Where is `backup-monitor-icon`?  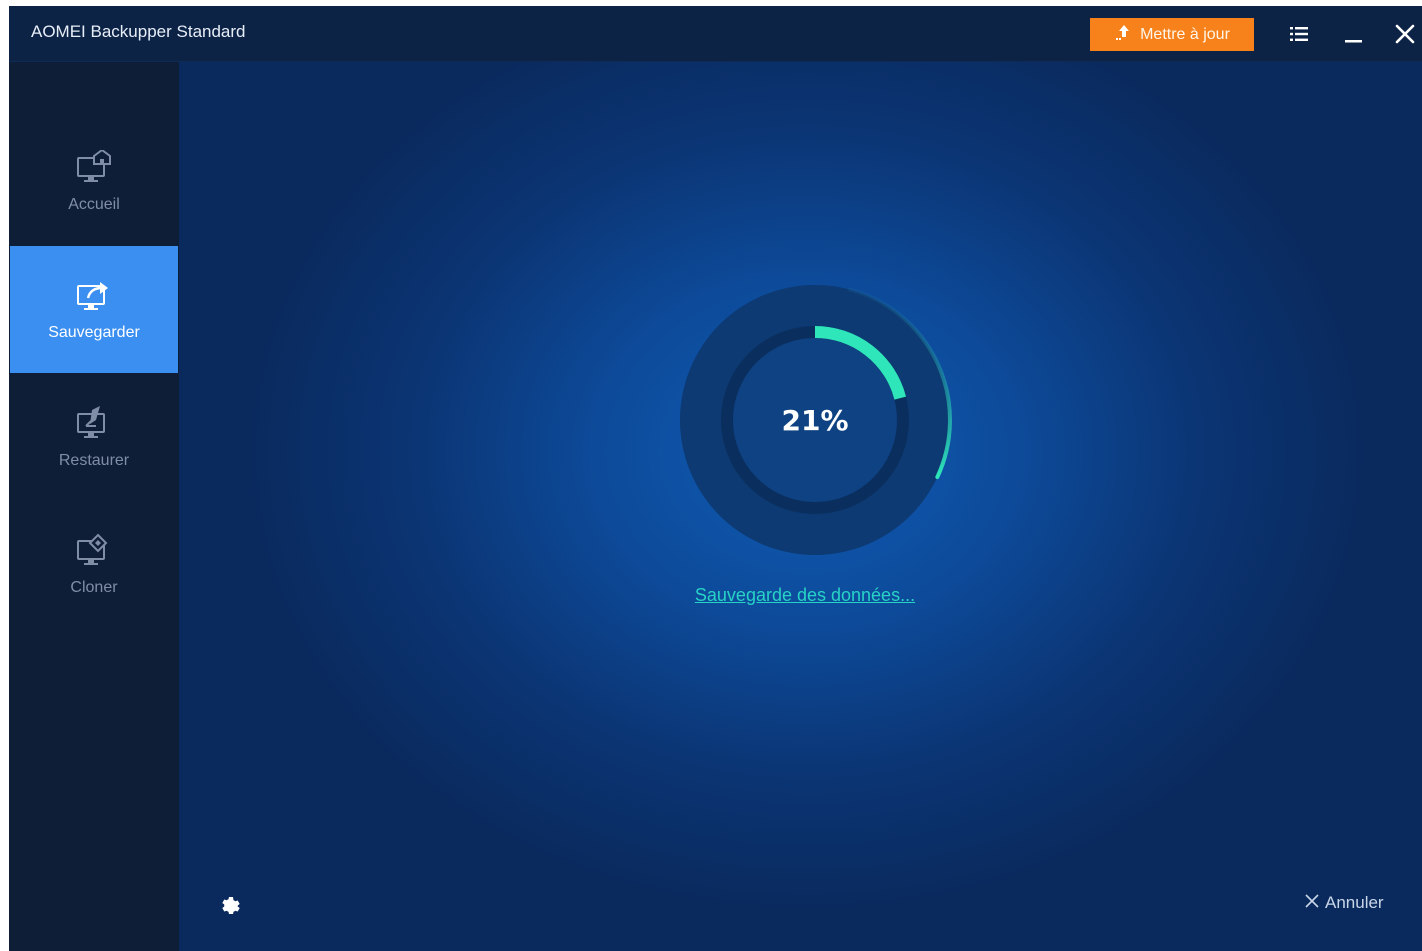
backup-monitor-icon is located at coordinates (94, 301).